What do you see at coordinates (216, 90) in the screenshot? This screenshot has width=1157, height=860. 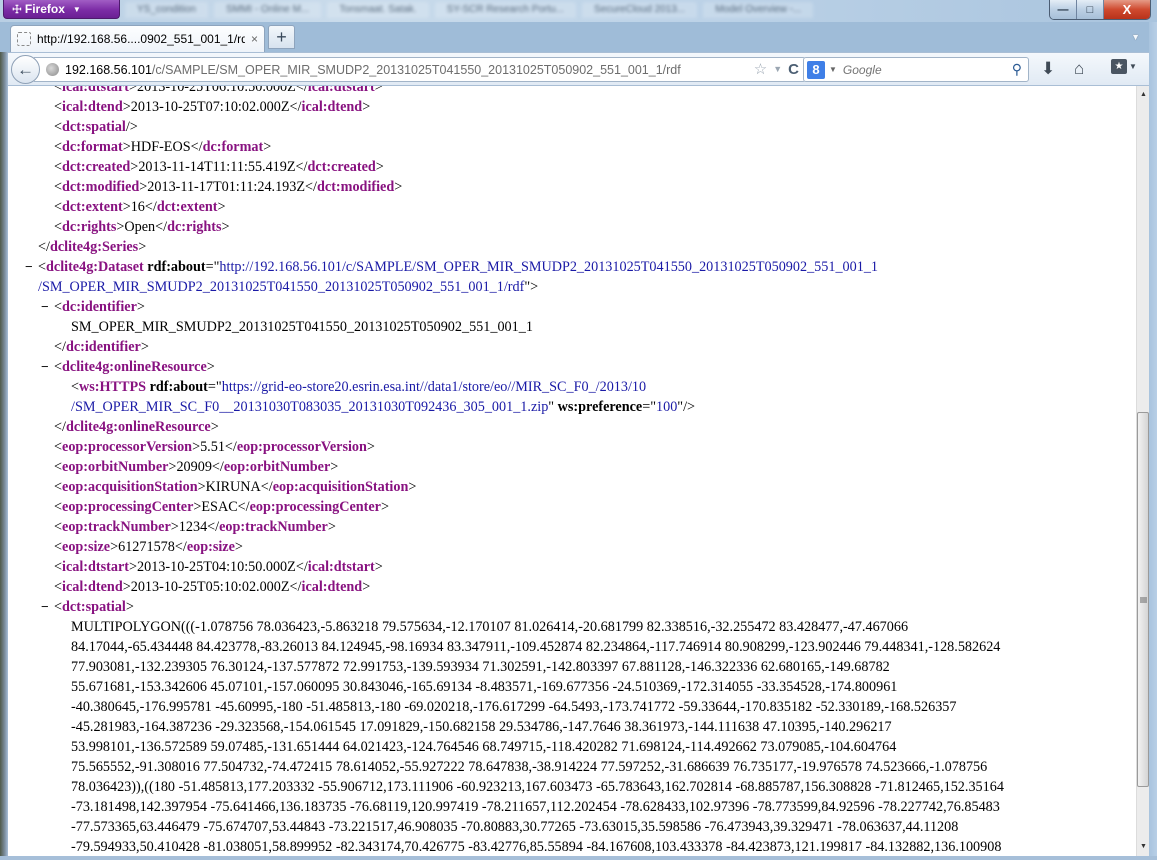 I see `xml-text-value: 2013-10-25T06:10:50.000Z` at bounding box center [216, 90].